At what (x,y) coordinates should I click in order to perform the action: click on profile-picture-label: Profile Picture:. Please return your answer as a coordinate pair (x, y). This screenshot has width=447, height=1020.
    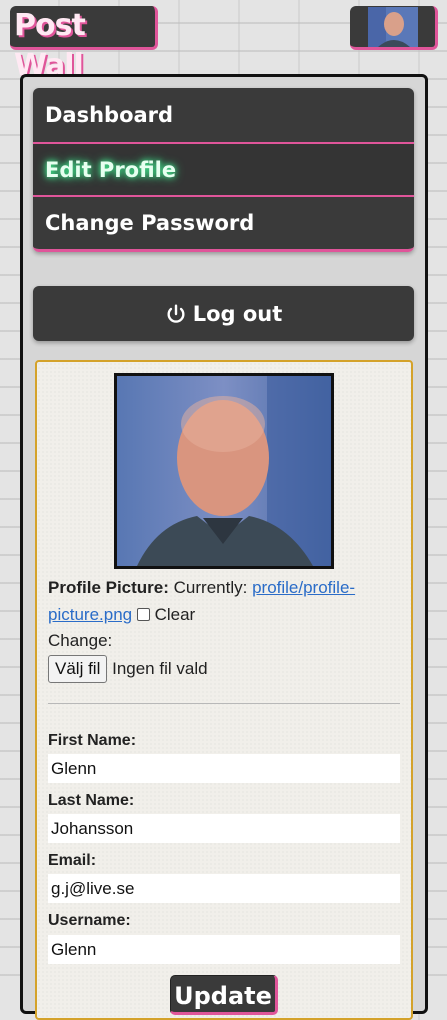
    Looking at the image, I should click on (108, 587).